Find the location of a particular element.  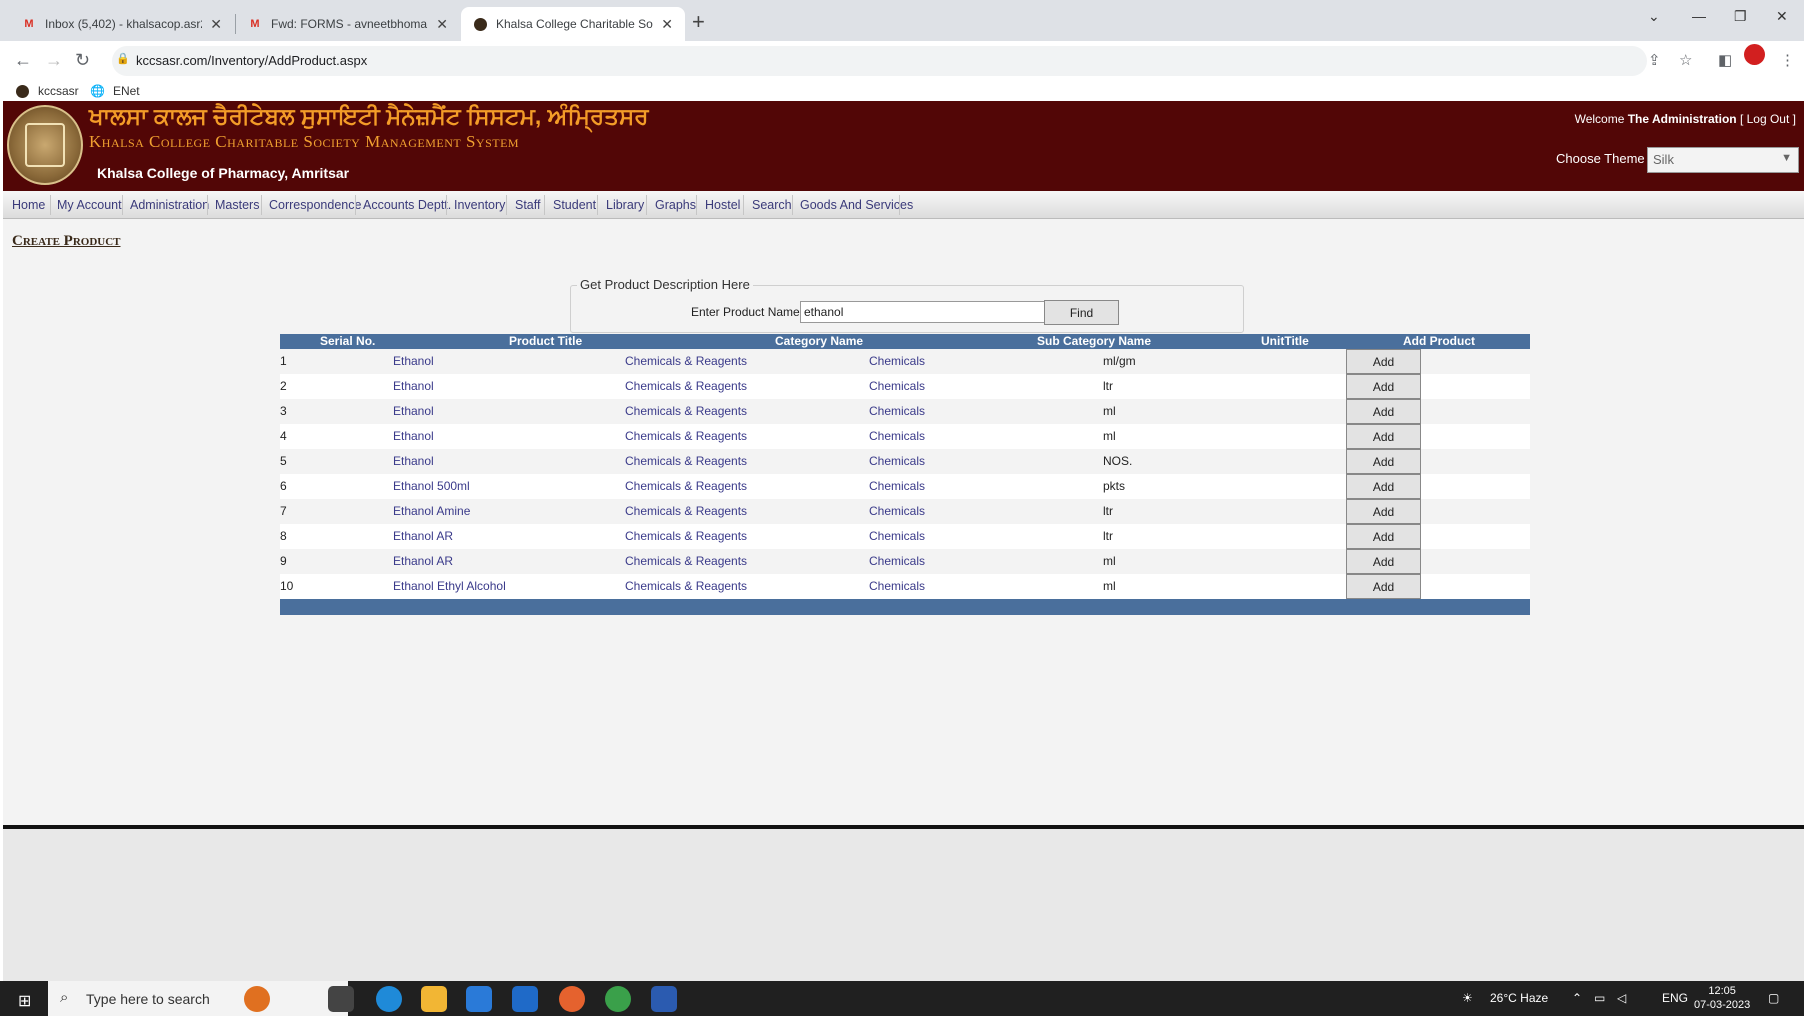

product-name-input is located at coordinates (922, 312).